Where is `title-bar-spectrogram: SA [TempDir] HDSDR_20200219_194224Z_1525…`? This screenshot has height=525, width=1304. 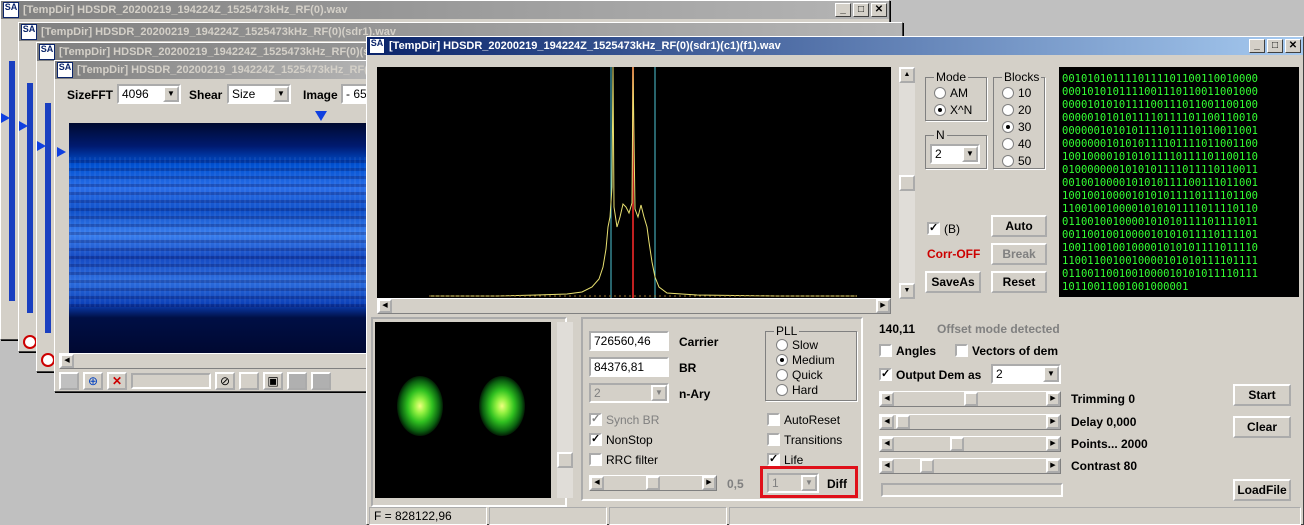
title-bar-spectrogram: SA [TempDir] HDSDR_20200219_194224Z_1525… is located at coordinates (219, 70).